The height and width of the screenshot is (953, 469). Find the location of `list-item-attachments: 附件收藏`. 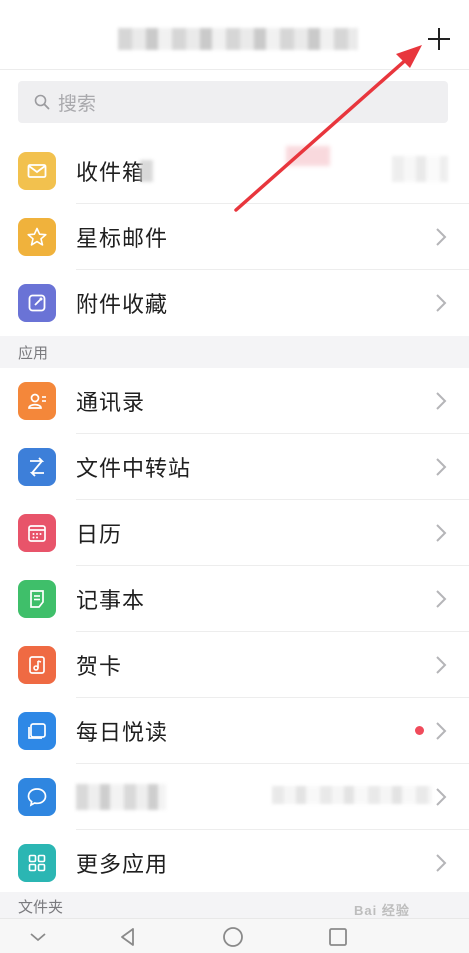

list-item-attachments: 附件收藏 is located at coordinates (234, 303).